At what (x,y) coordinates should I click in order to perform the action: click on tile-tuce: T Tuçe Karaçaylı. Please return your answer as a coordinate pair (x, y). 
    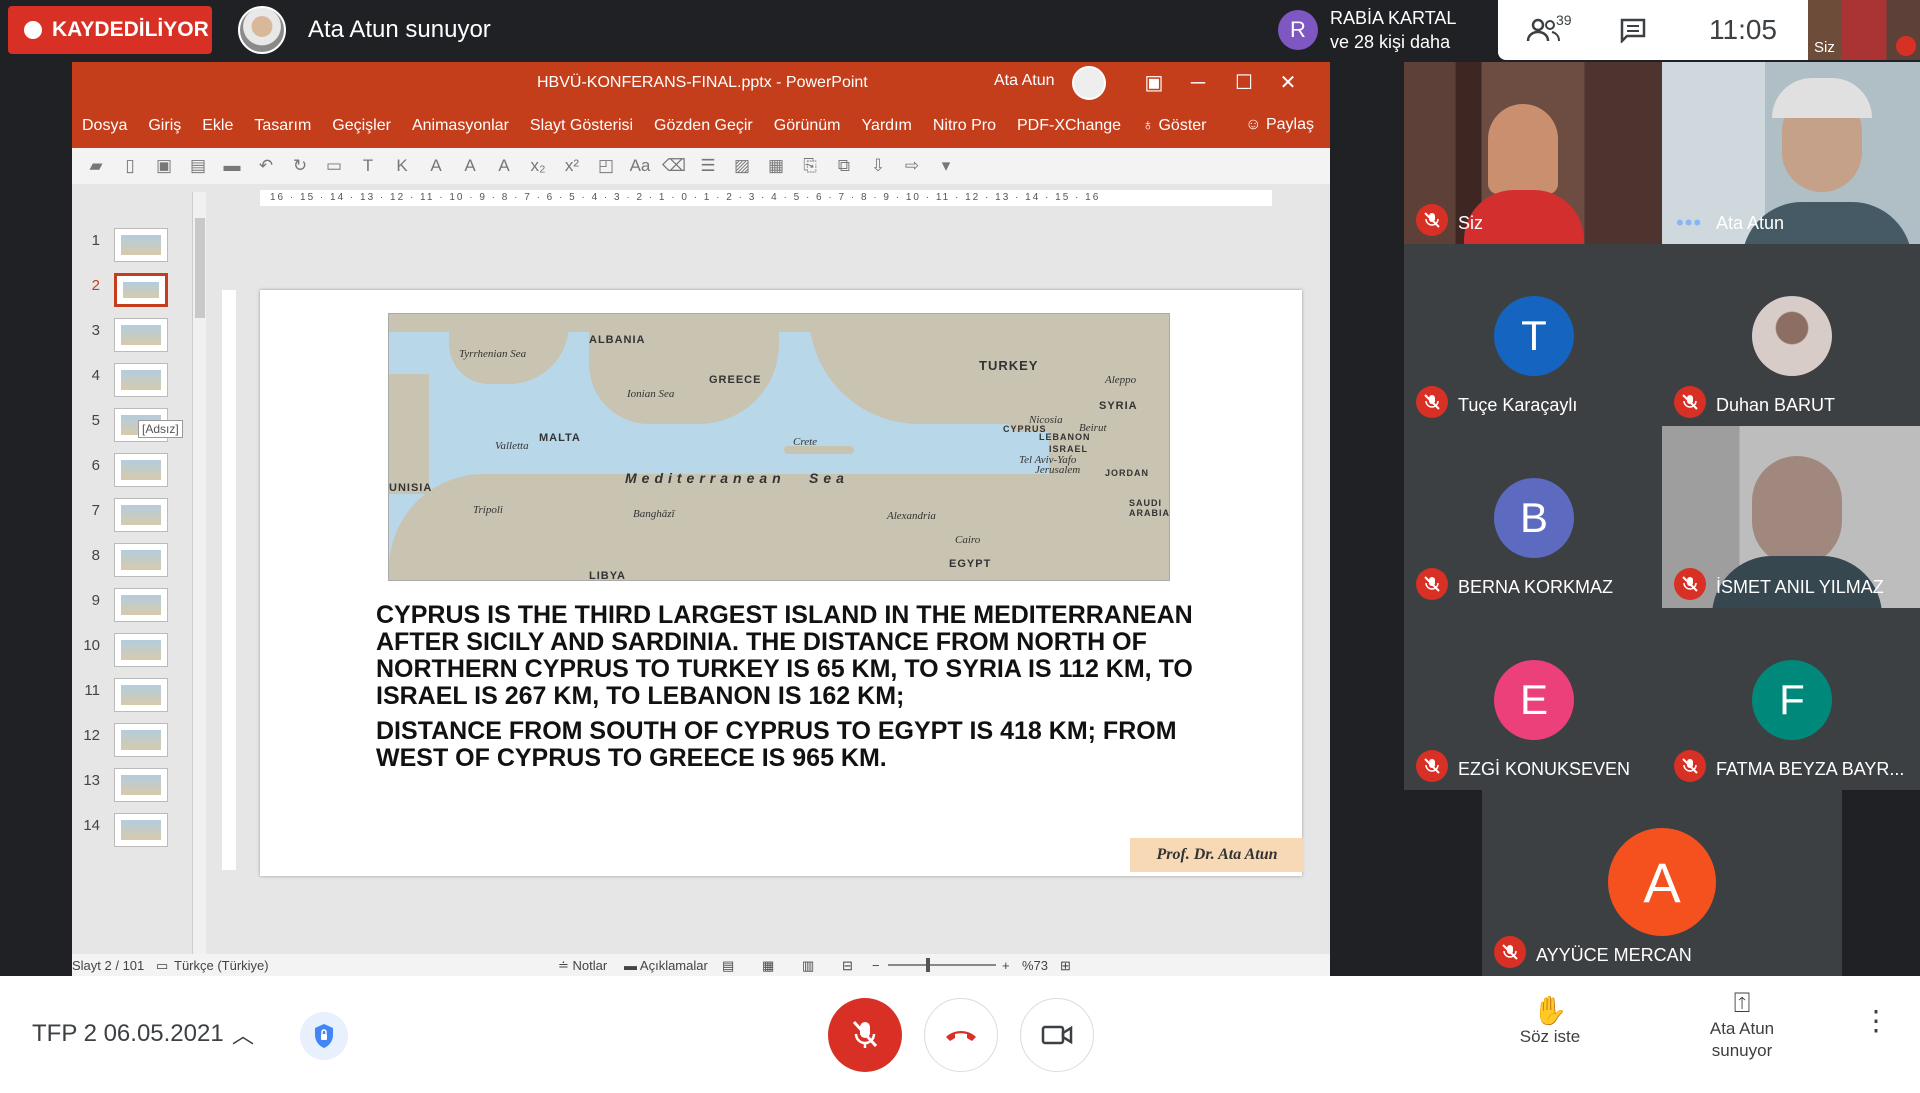
    Looking at the image, I should click on (1533, 335).